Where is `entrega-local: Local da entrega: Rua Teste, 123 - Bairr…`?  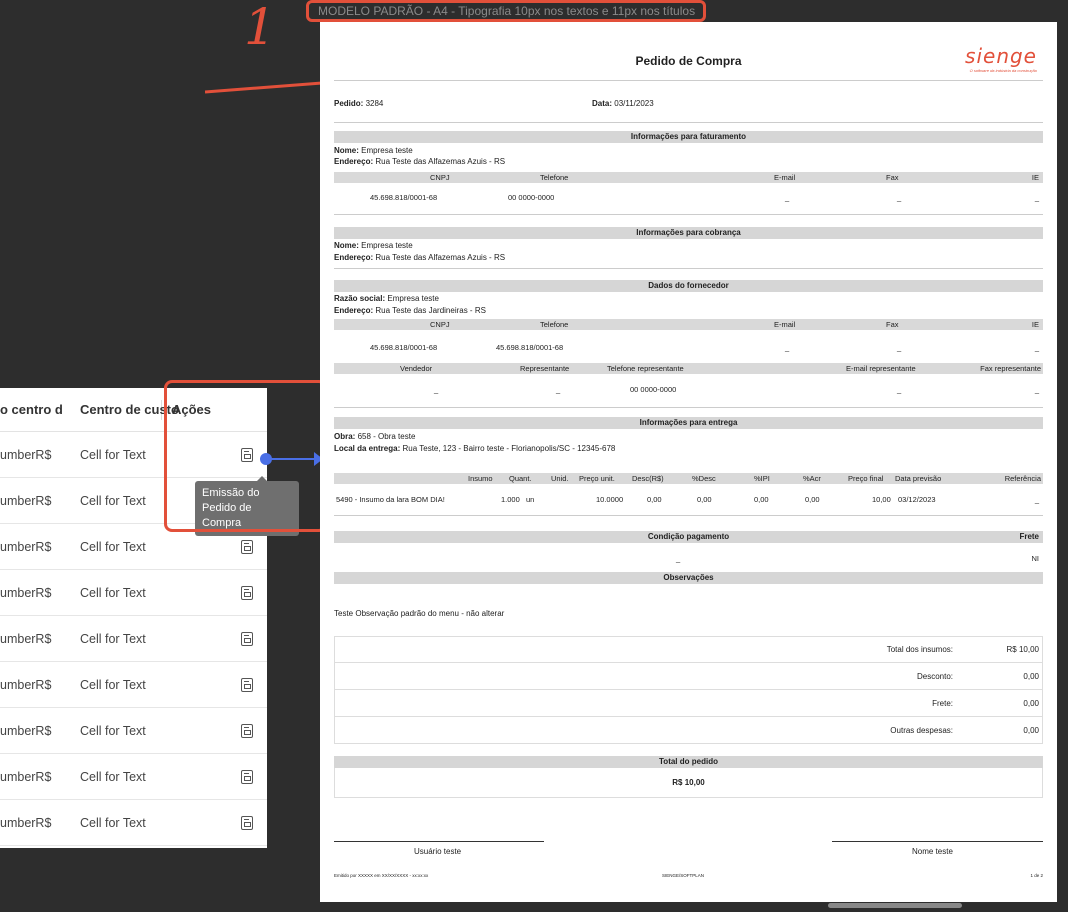
entrega-local: Local da entrega: Rua Teste, 123 - Bairr… is located at coordinates (475, 448).